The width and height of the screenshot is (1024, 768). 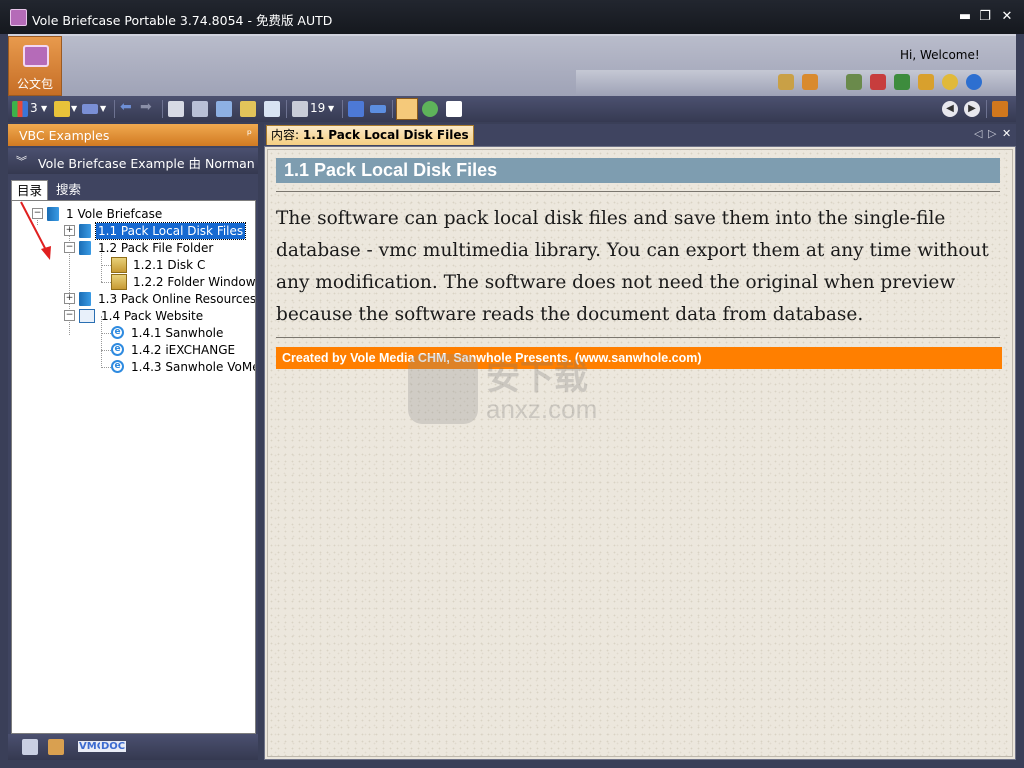 What do you see at coordinates (224, 109) in the screenshot?
I see `connect-icon` at bounding box center [224, 109].